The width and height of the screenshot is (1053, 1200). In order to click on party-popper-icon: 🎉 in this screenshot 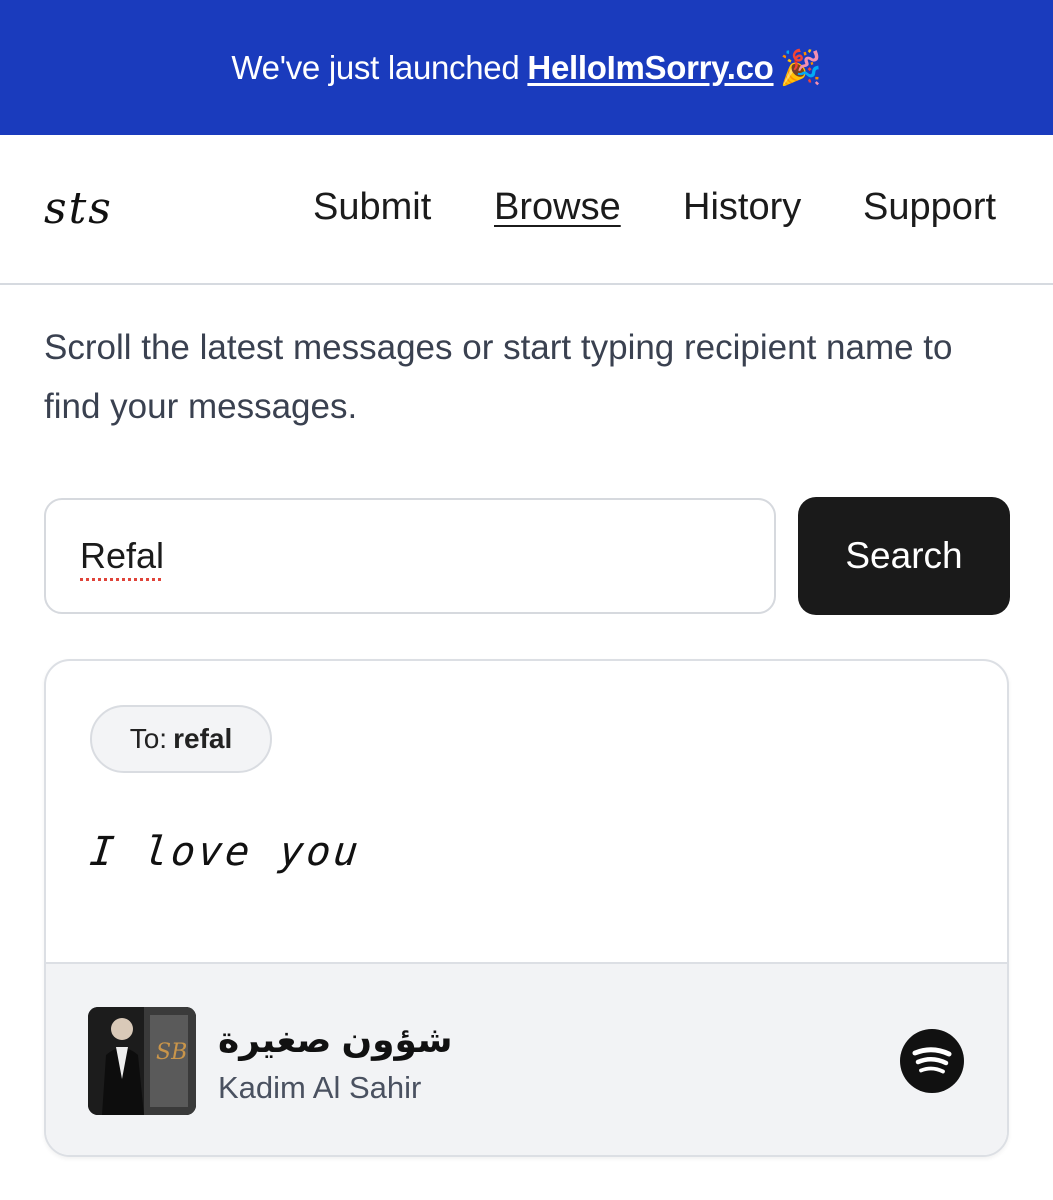, I will do `click(800, 67)`.